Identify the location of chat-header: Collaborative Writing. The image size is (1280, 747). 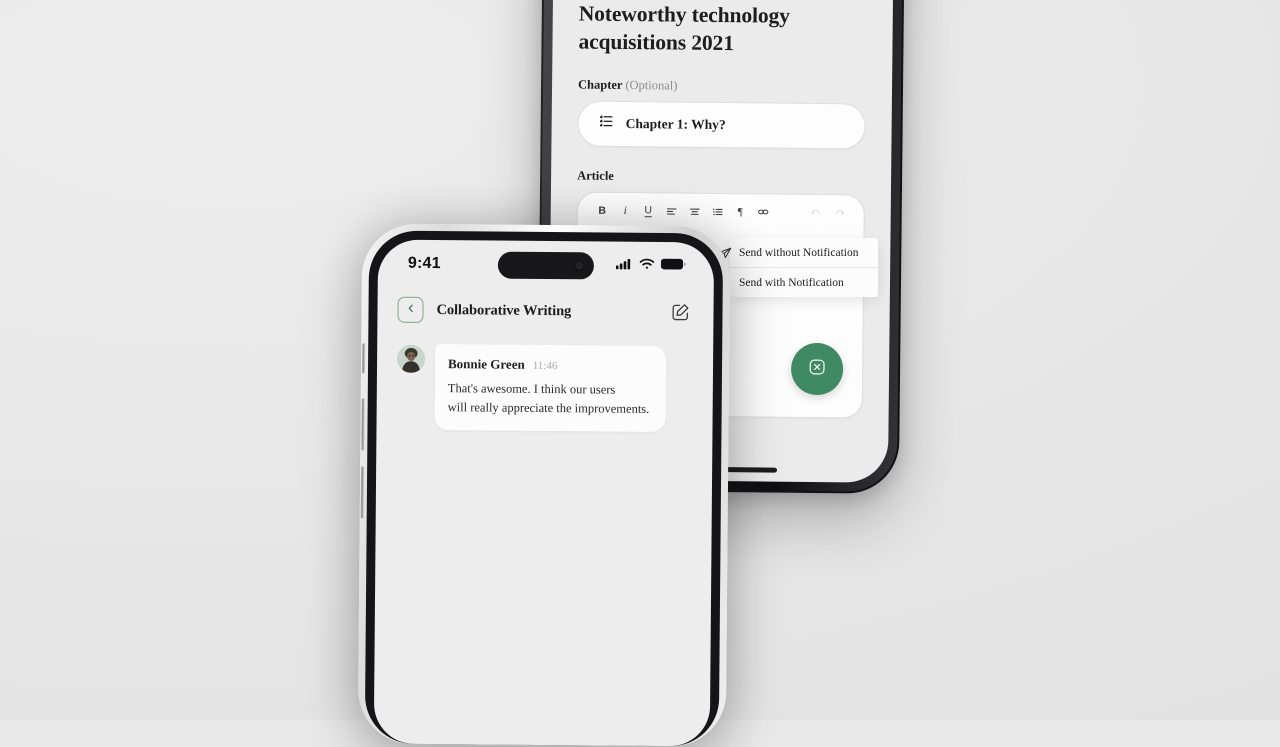
(545, 311).